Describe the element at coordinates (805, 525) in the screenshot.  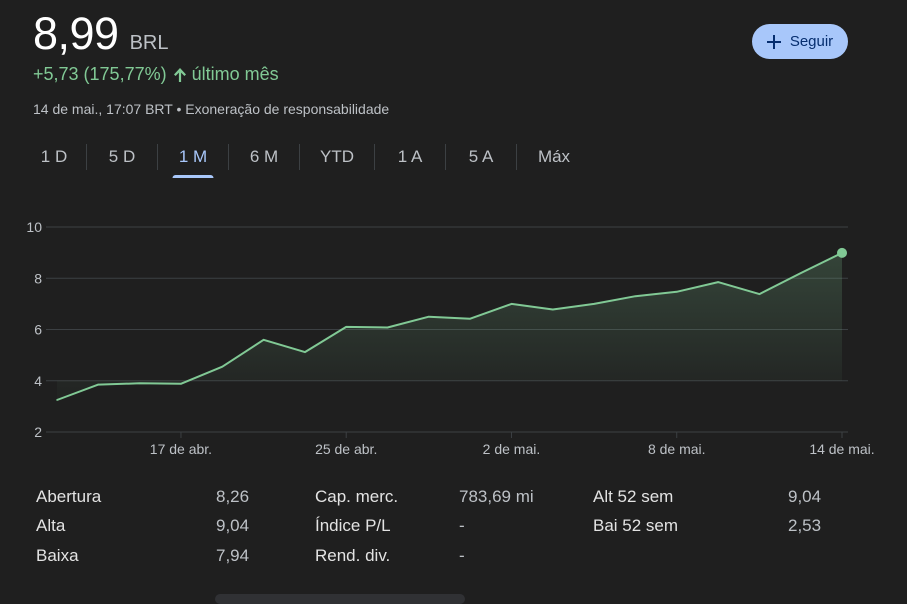
I see `stat-value: 2,53` at that location.